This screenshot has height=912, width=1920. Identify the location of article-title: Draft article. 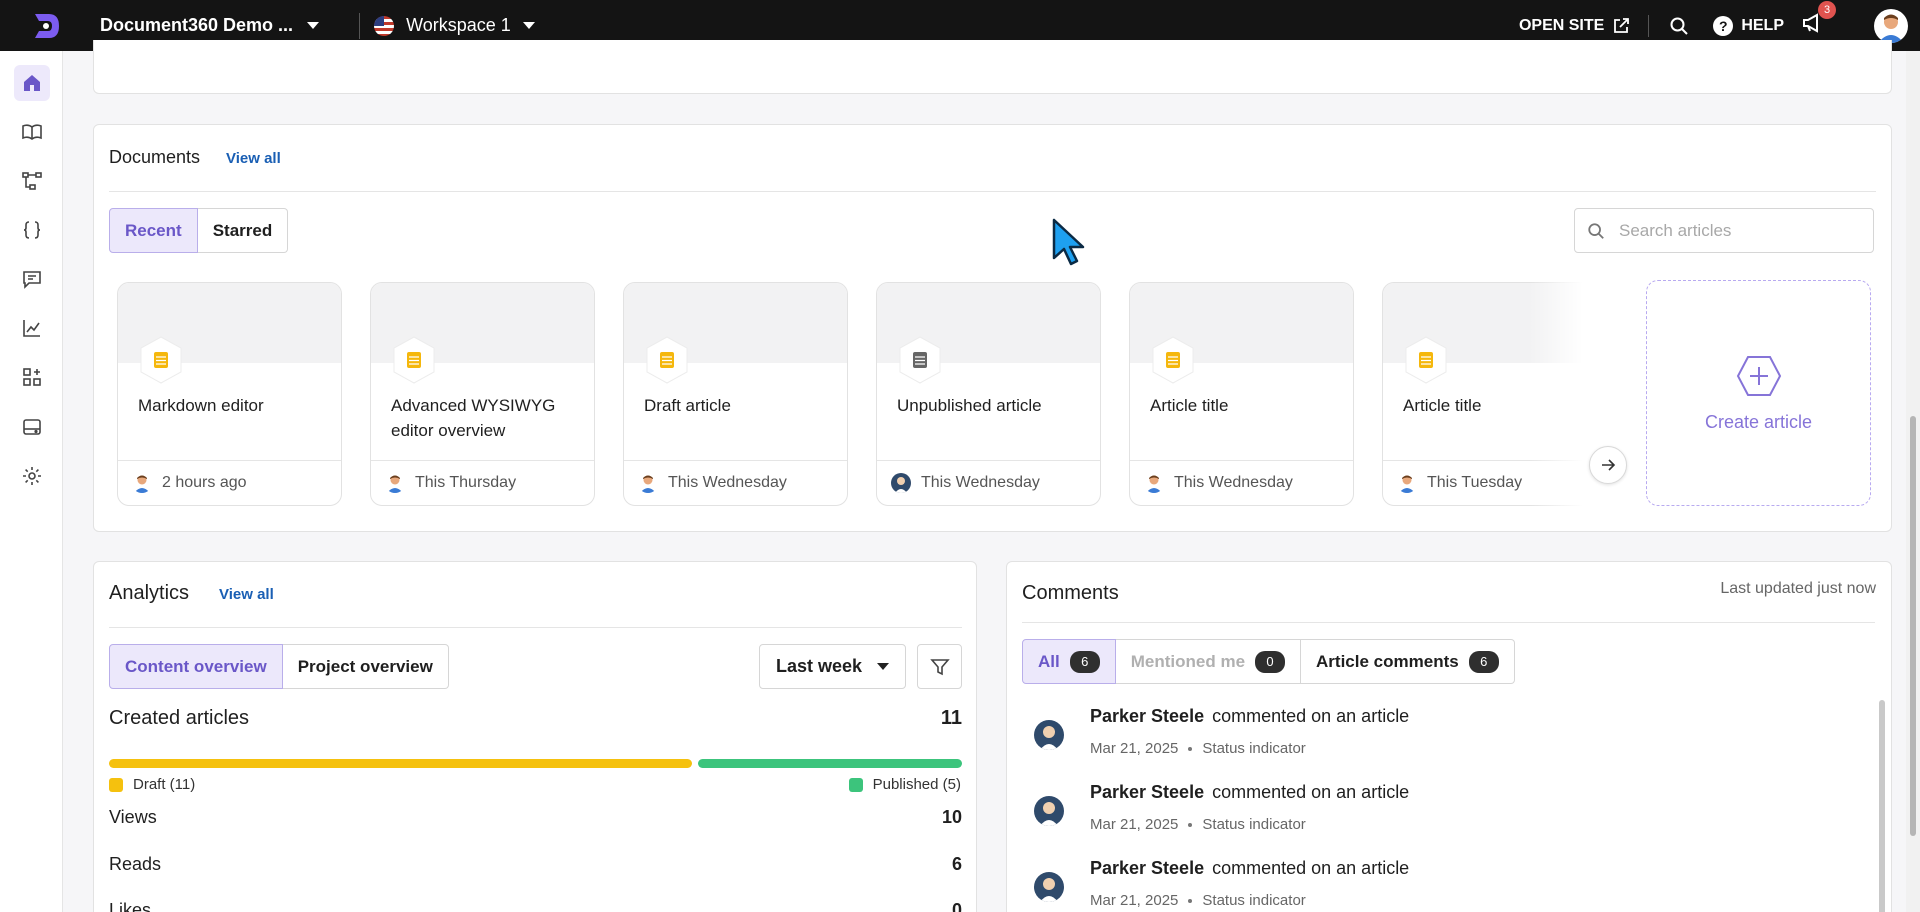
(687, 405).